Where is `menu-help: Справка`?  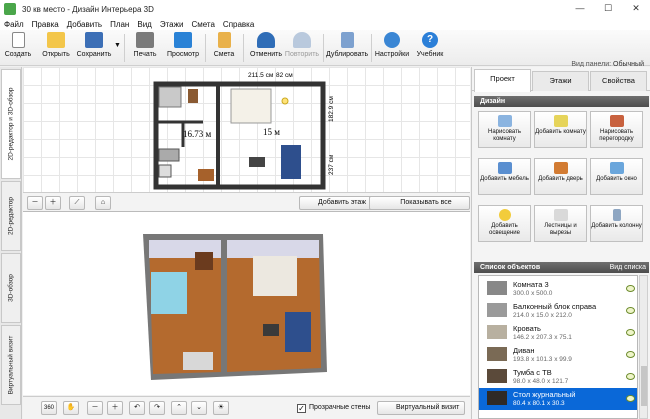 menu-help: Справка is located at coordinates (238, 24).